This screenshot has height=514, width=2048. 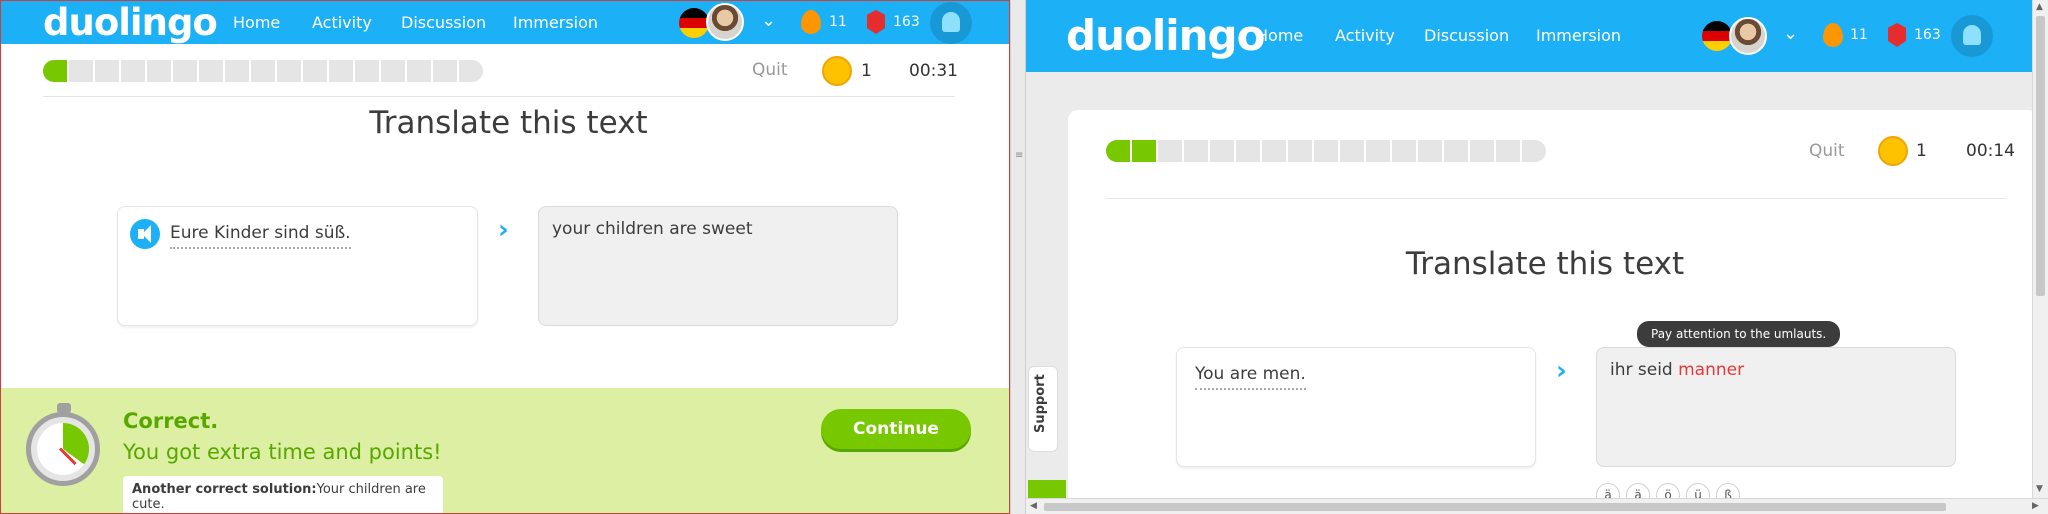 I want to click on feedback-subtitle: You got extra time and points!, so click(x=282, y=452).